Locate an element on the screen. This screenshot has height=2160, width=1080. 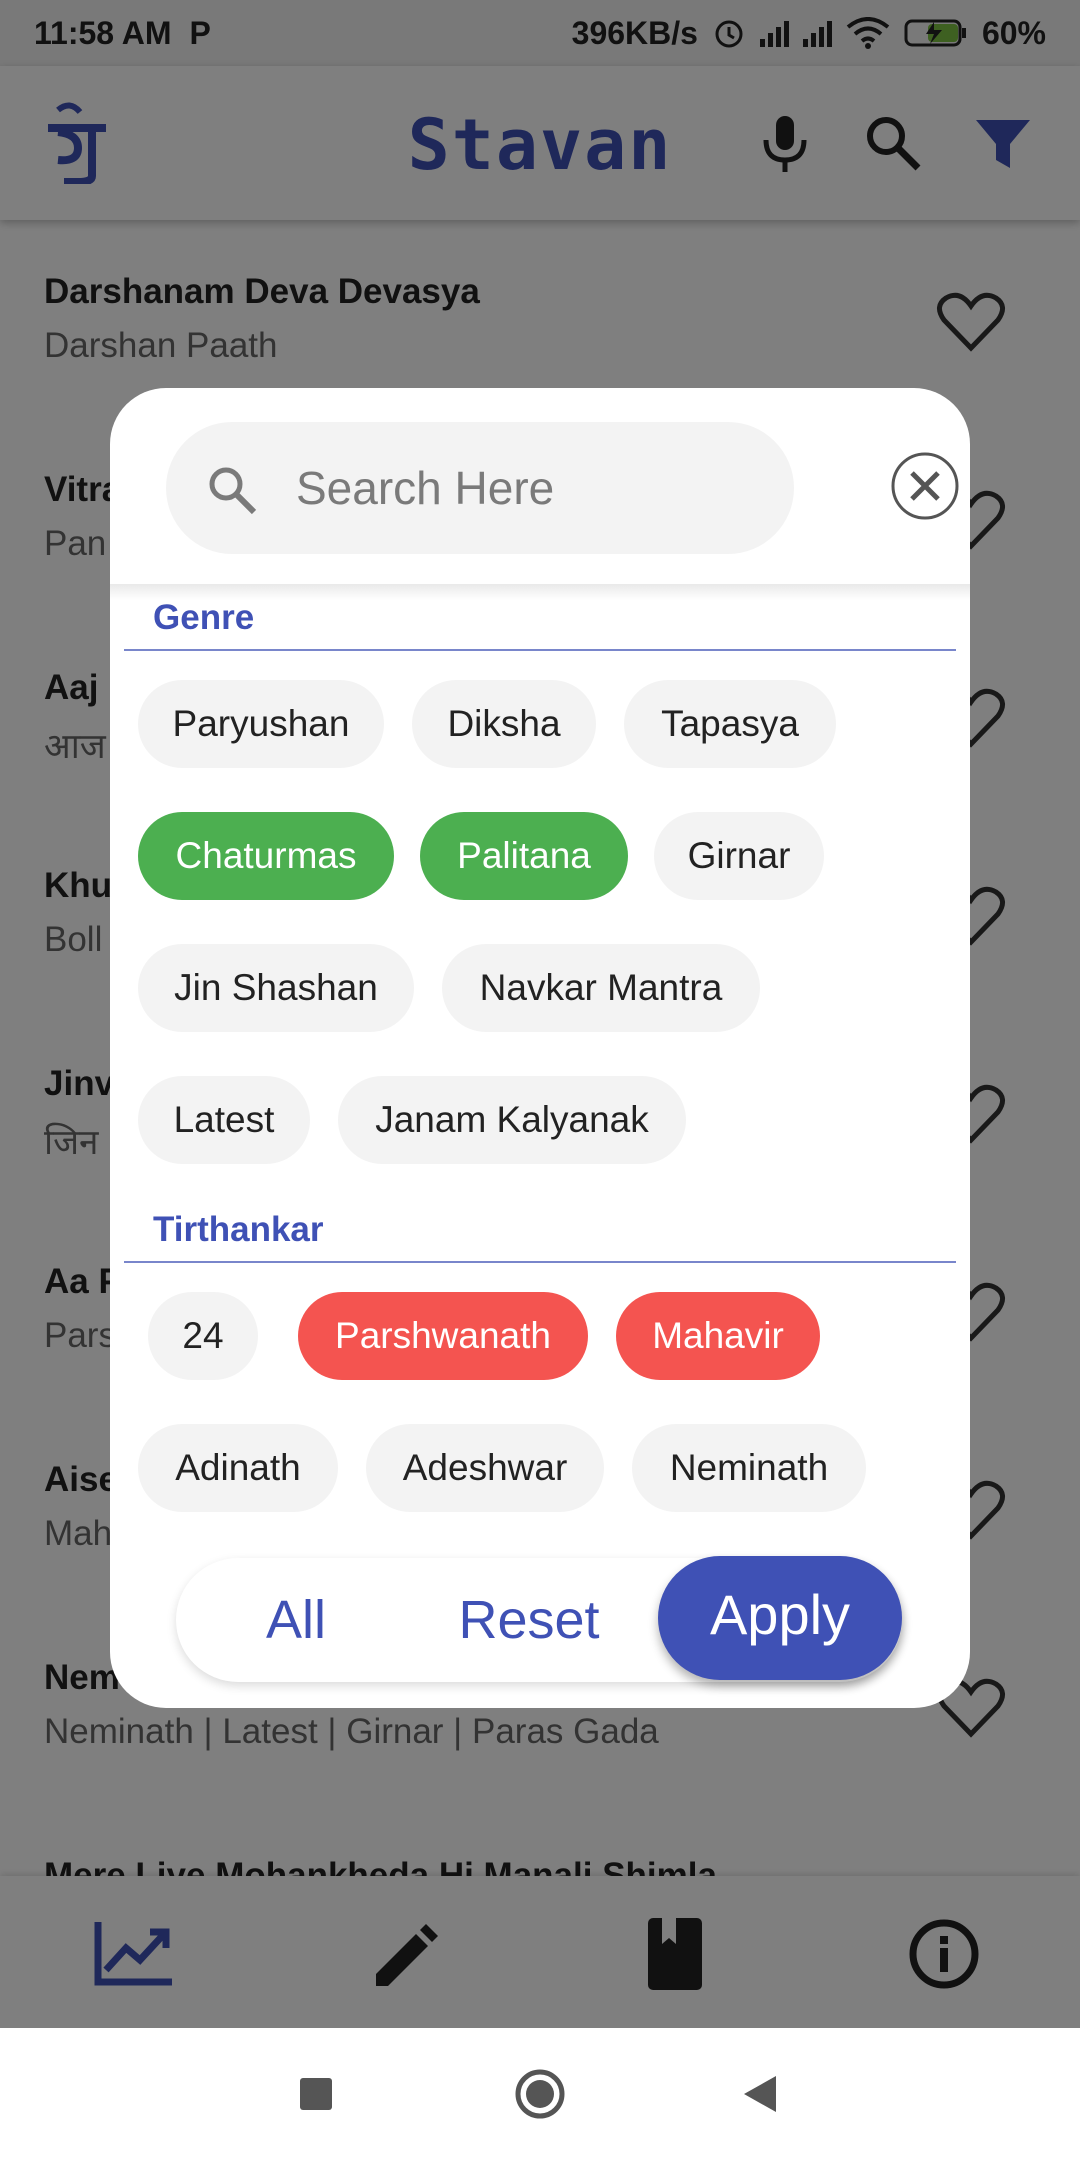
genre-chip: Navkar Mantra is located at coordinates (601, 988).